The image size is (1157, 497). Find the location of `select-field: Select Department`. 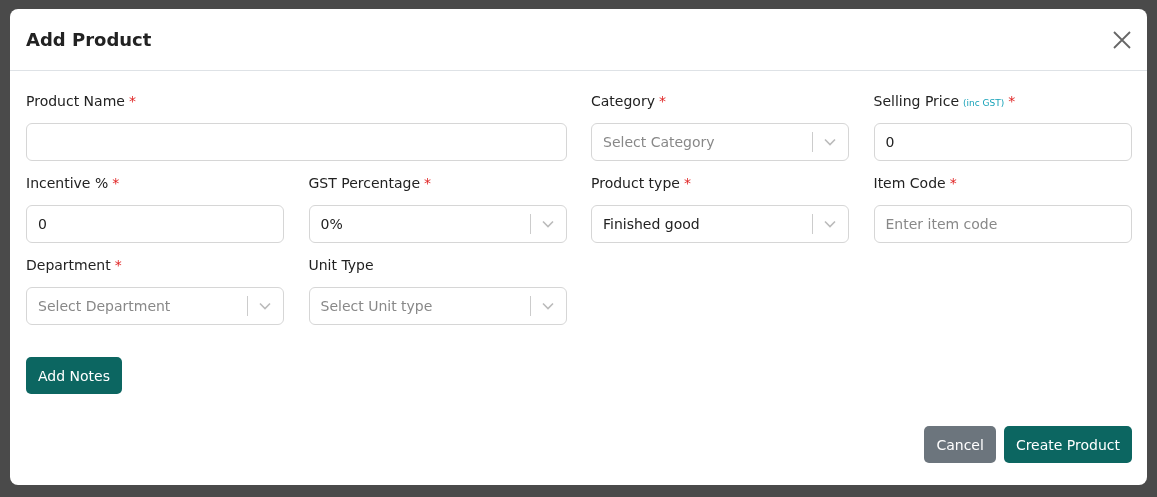

select-field: Select Department is located at coordinates (155, 306).